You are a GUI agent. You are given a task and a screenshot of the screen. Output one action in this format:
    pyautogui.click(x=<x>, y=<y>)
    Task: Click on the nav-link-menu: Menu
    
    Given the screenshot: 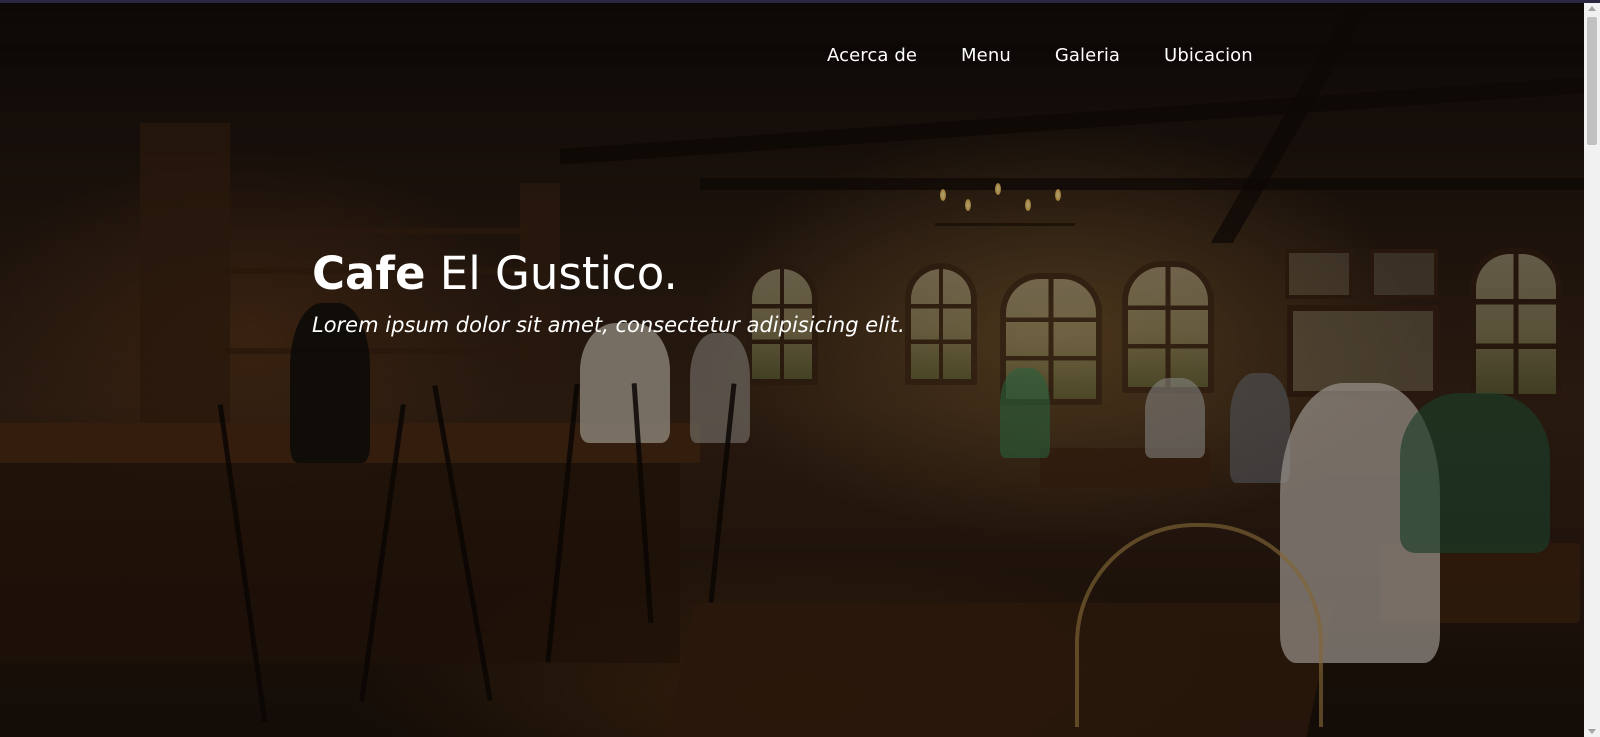 What is the action you would take?
    pyautogui.click(x=986, y=55)
    